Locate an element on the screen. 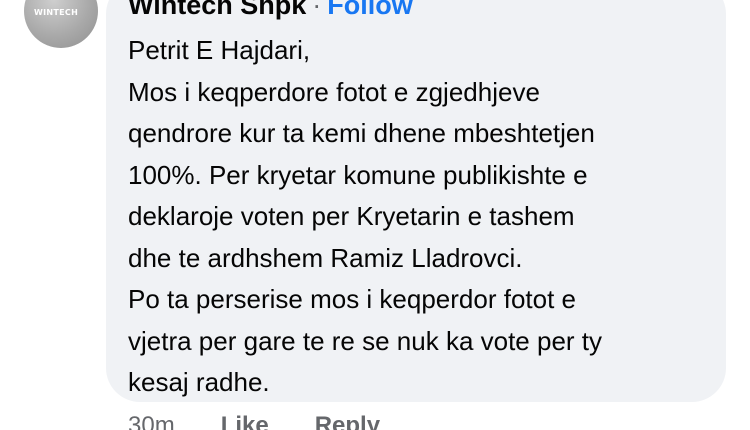  wintech-logo: WINTECH is located at coordinates (56, 12).